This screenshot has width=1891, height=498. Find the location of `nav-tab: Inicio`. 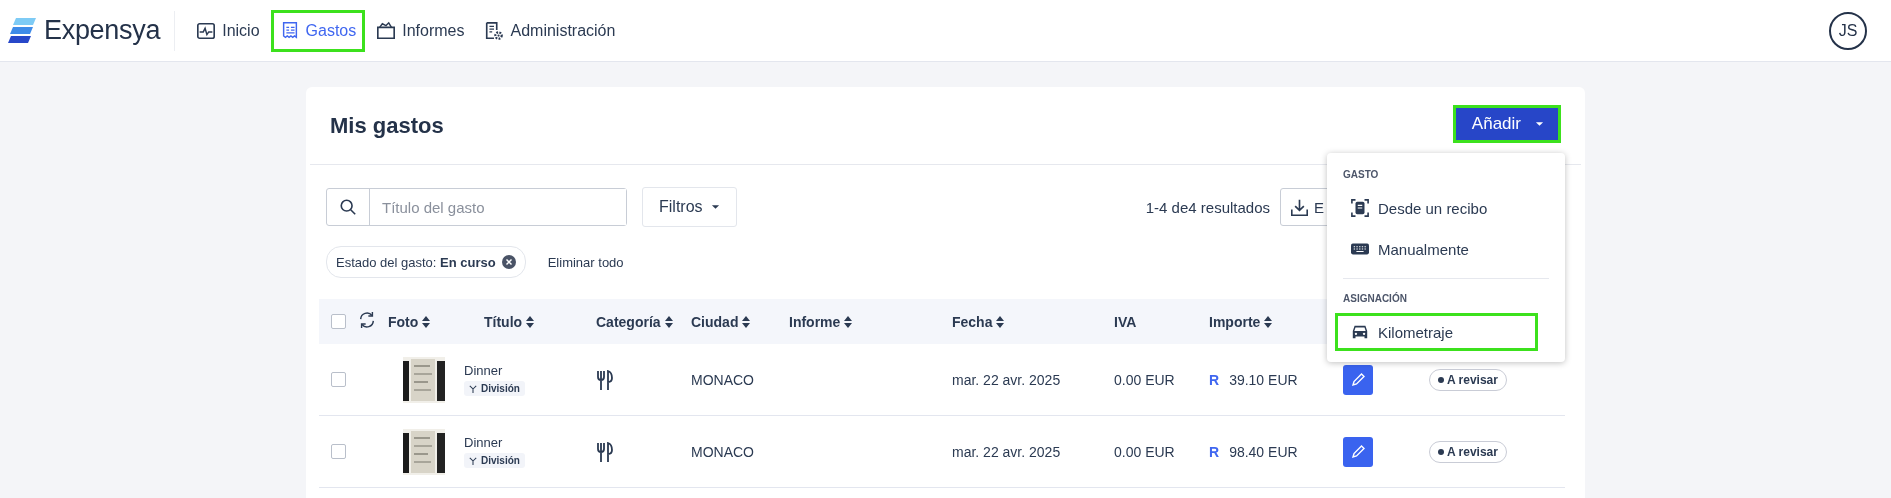

nav-tab: Inicio is located at coordinates (228, 30).